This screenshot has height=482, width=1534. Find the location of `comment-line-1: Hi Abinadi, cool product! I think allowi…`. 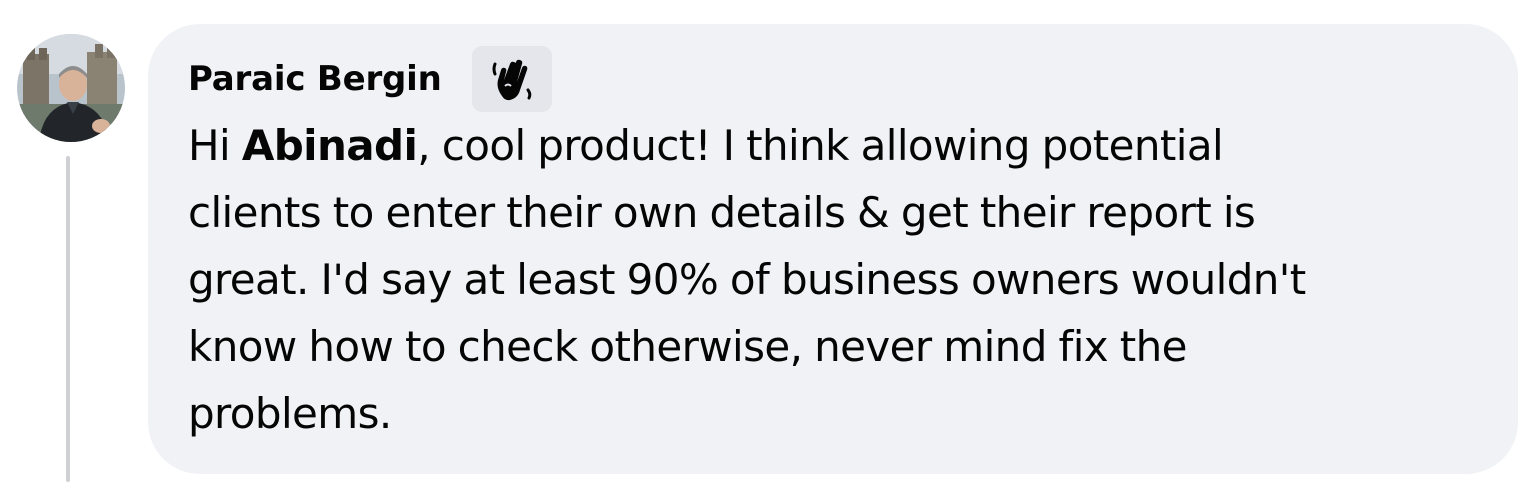

comment-line-1: Hi Abinadi, cool product! I think allowi… is located at coordinates (838, 145).